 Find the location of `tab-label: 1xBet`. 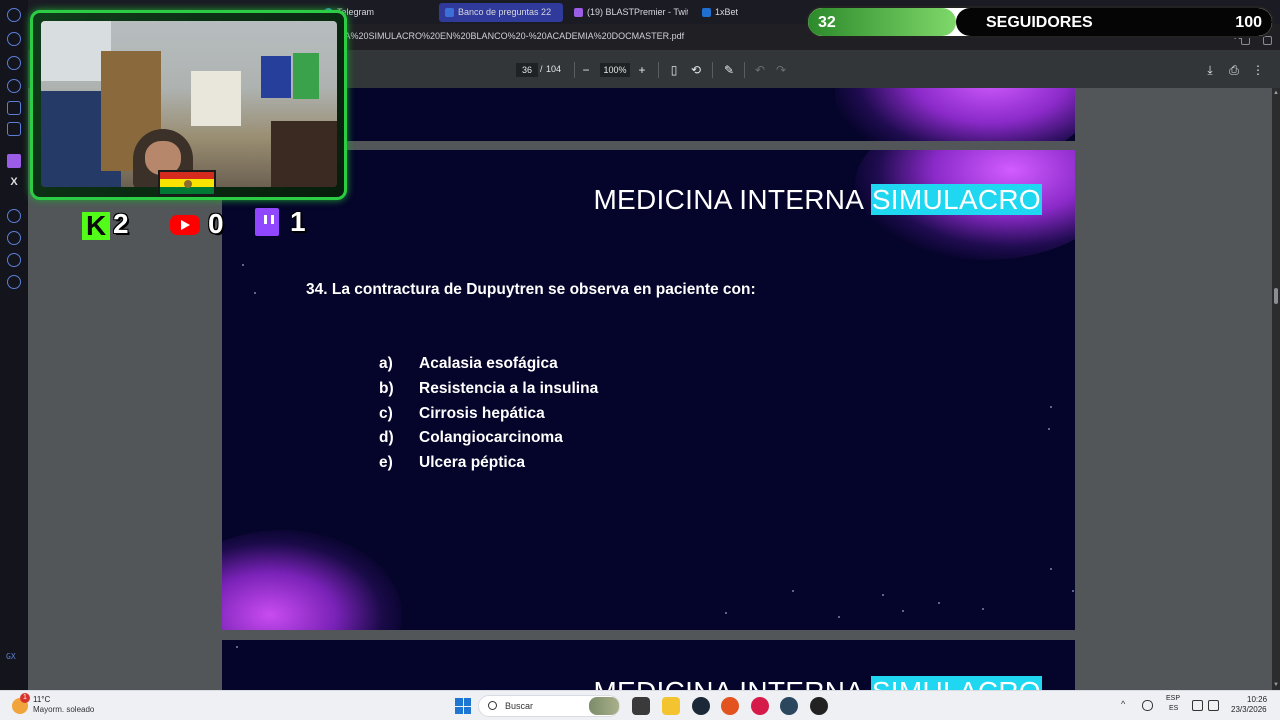

tab-label: 1xBet is located at coordinates (727, 12).